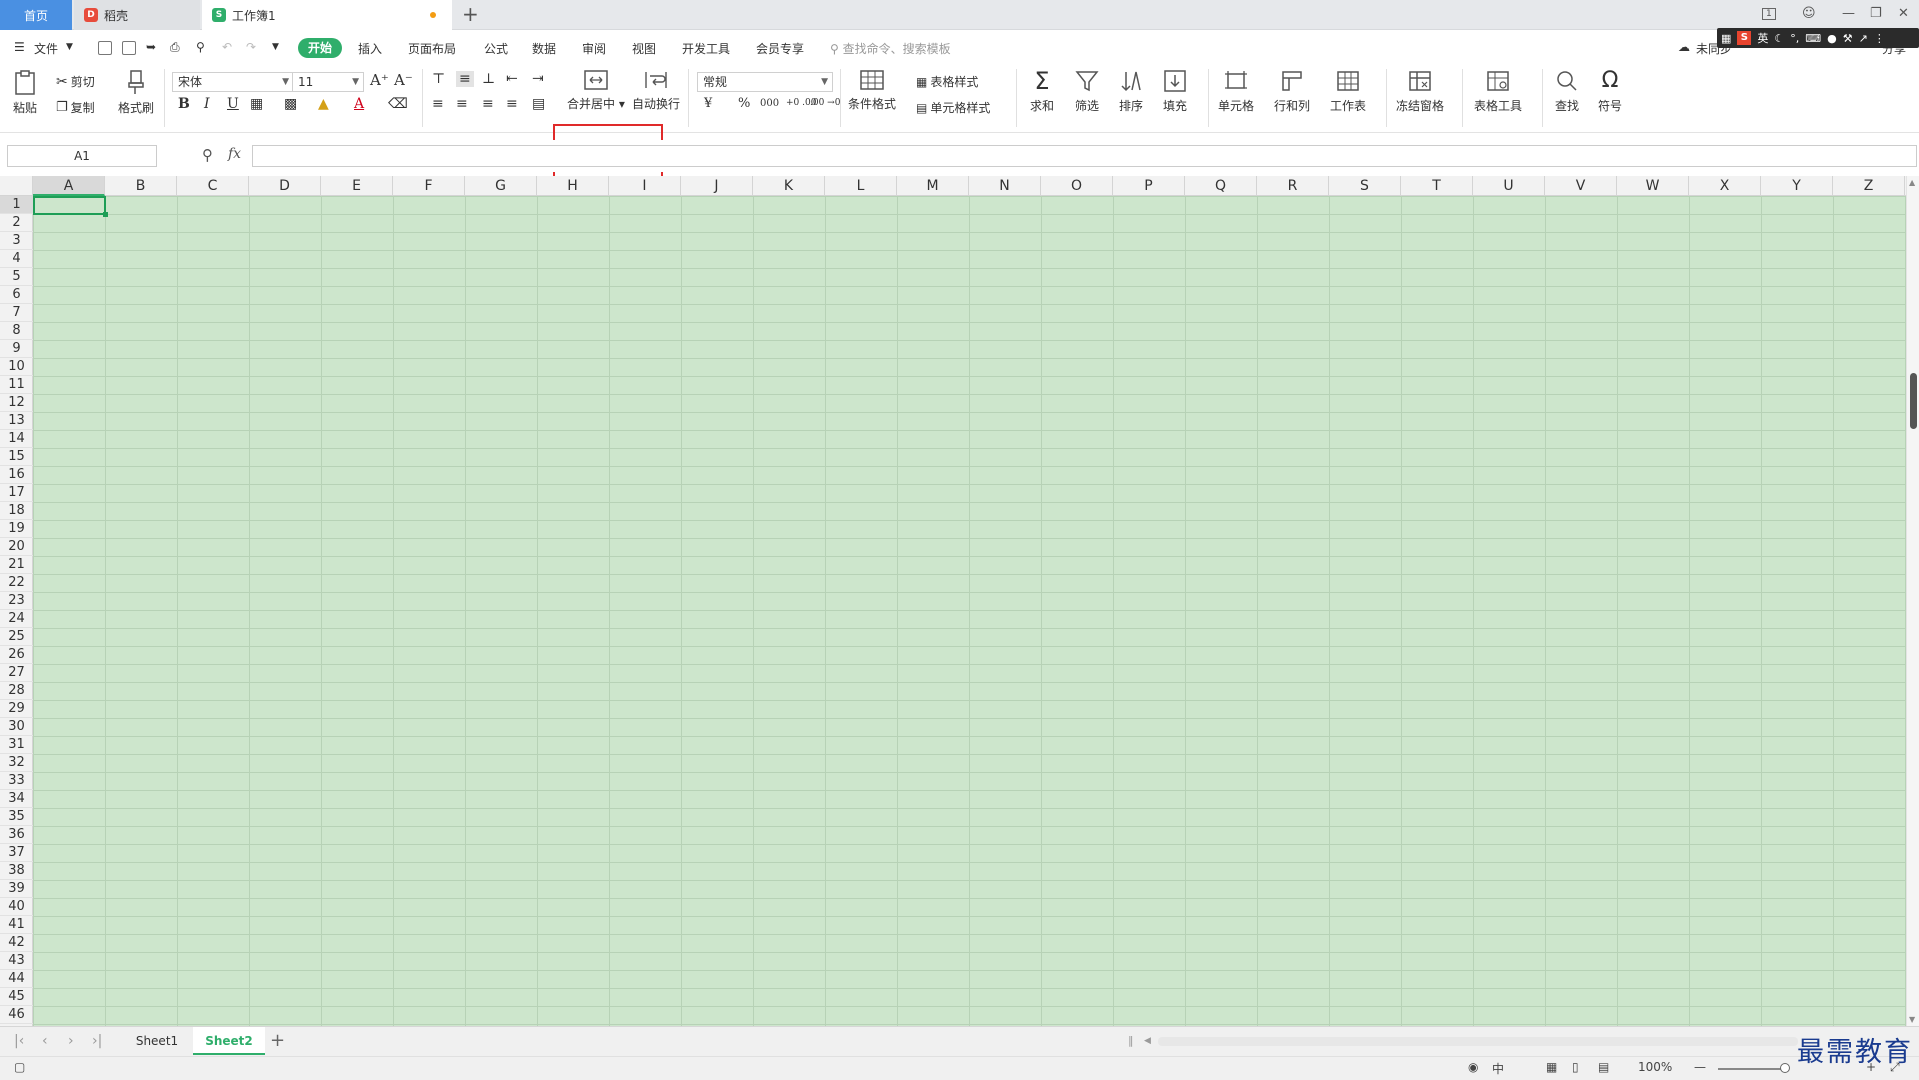  What do you see at coordinates (16, 277) in the screenshot?
I see `row-header: 5` at bounding box center [16, 277].